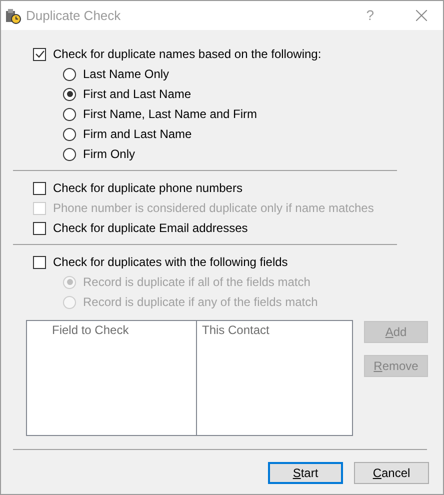 The width and height of the screenshot is (444, 495). I want to click on dialog-button: Cancel, so click(391, 473).